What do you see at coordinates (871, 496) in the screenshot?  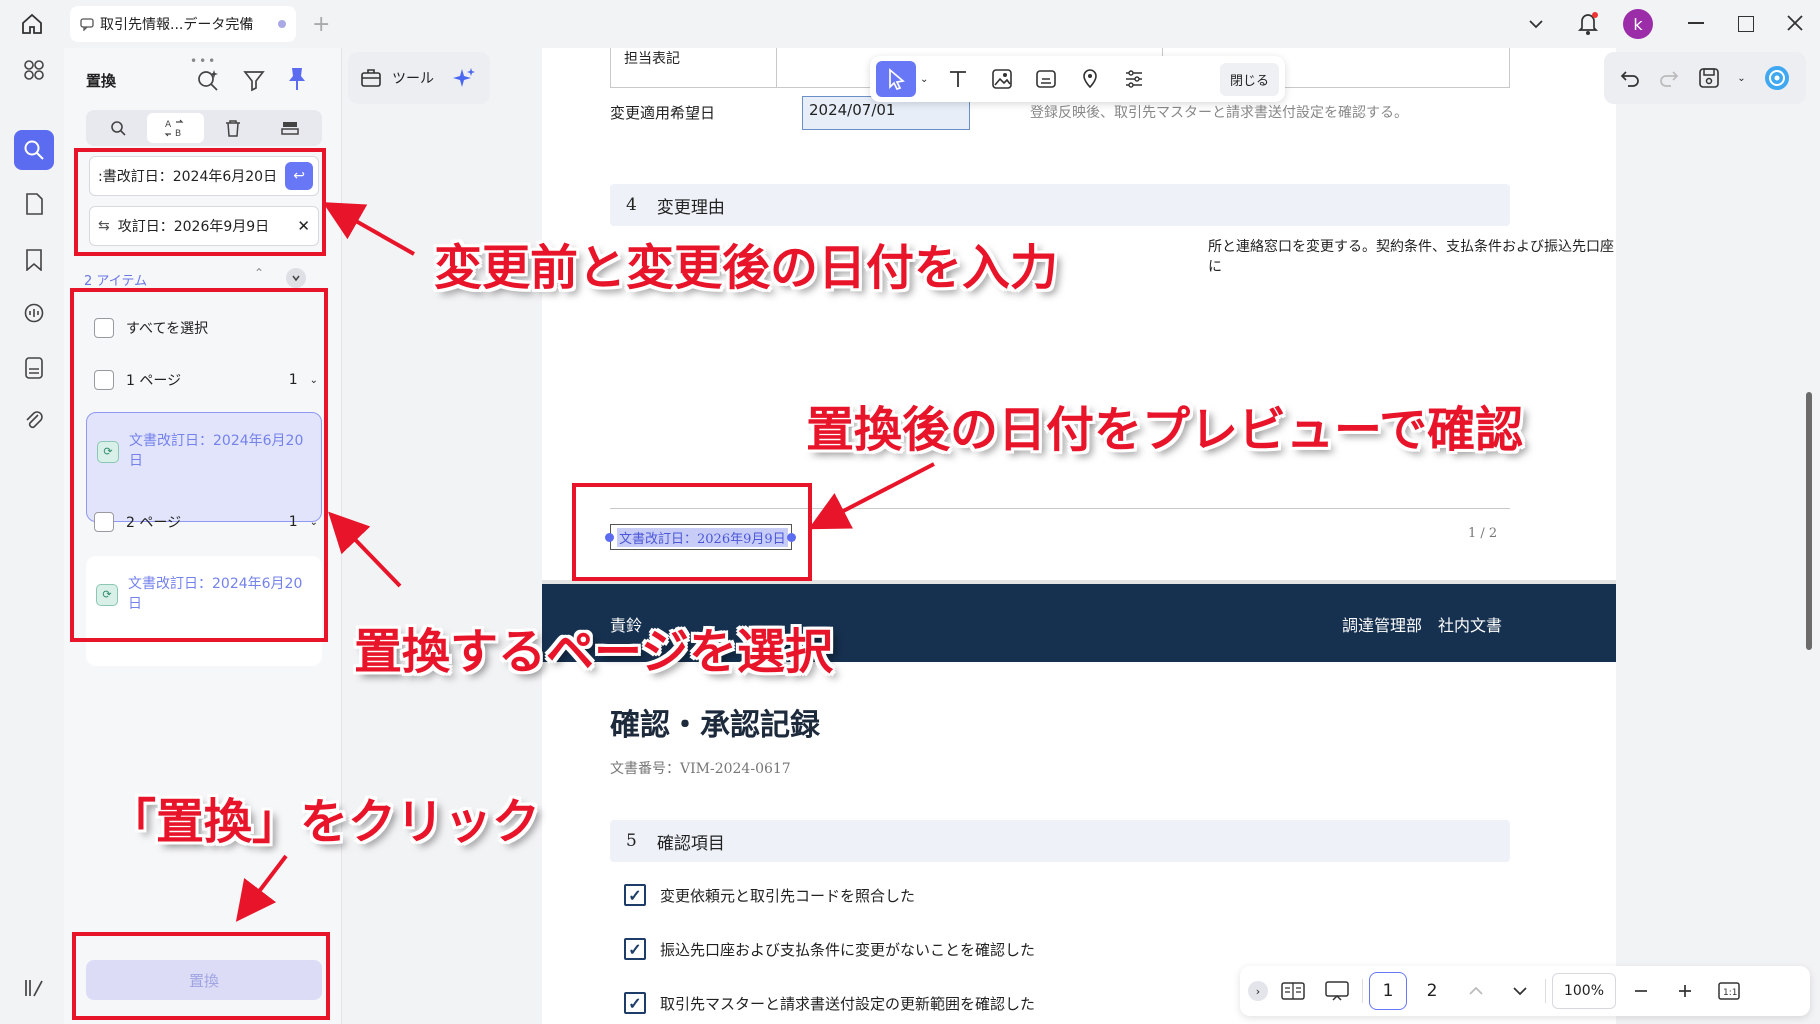 I see `arrow-to-preview` at bounding box center [871, 496].